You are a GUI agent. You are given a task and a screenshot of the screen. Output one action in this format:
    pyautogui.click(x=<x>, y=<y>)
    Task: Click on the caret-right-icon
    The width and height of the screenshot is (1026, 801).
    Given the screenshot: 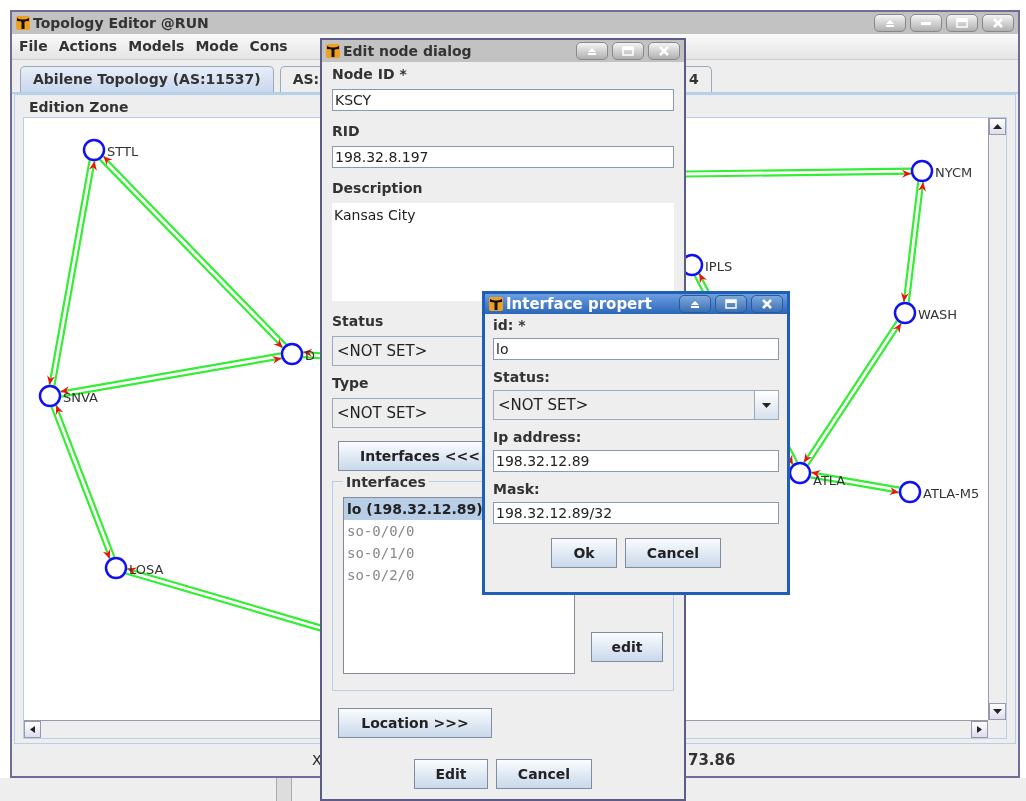 What is the action you would take?
    pyautogui.click(x=979, y=729)
    